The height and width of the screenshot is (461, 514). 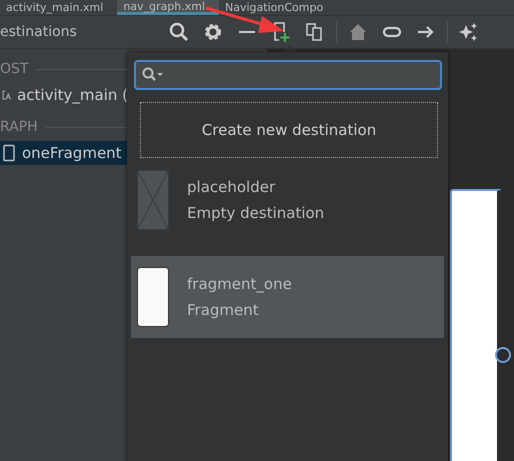 I want to click on panel-title: estinations, so click(x=39, y=32).